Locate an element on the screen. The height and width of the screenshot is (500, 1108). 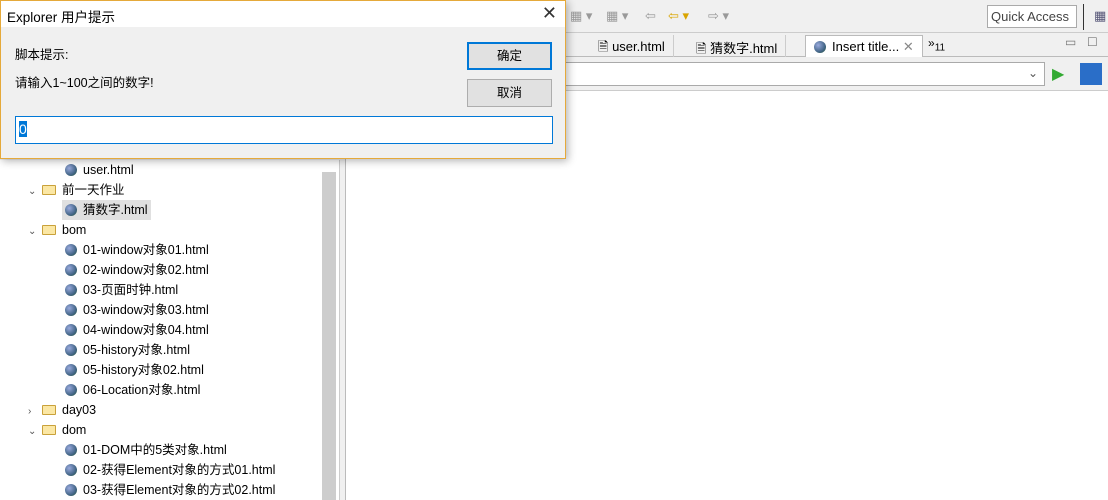
tree-file: user.html is located at coordinates (99, 170).